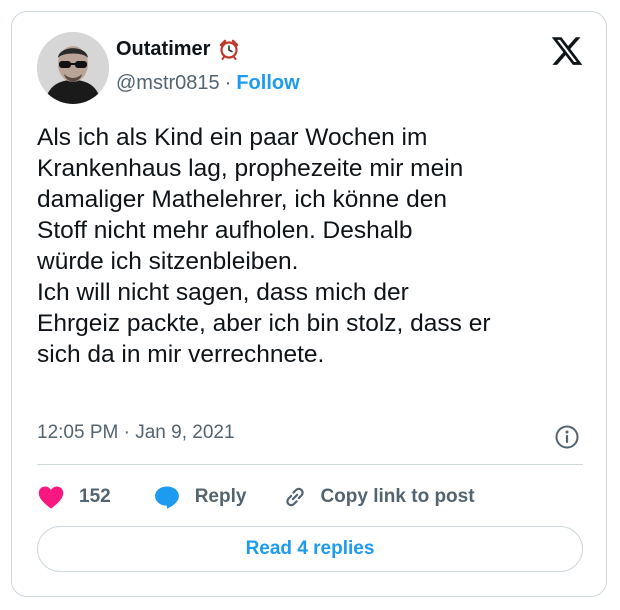  What do you see at coordinates (74, 497) in the screenshot?
I see `like-button: 152` at bounding box center [74, 497].